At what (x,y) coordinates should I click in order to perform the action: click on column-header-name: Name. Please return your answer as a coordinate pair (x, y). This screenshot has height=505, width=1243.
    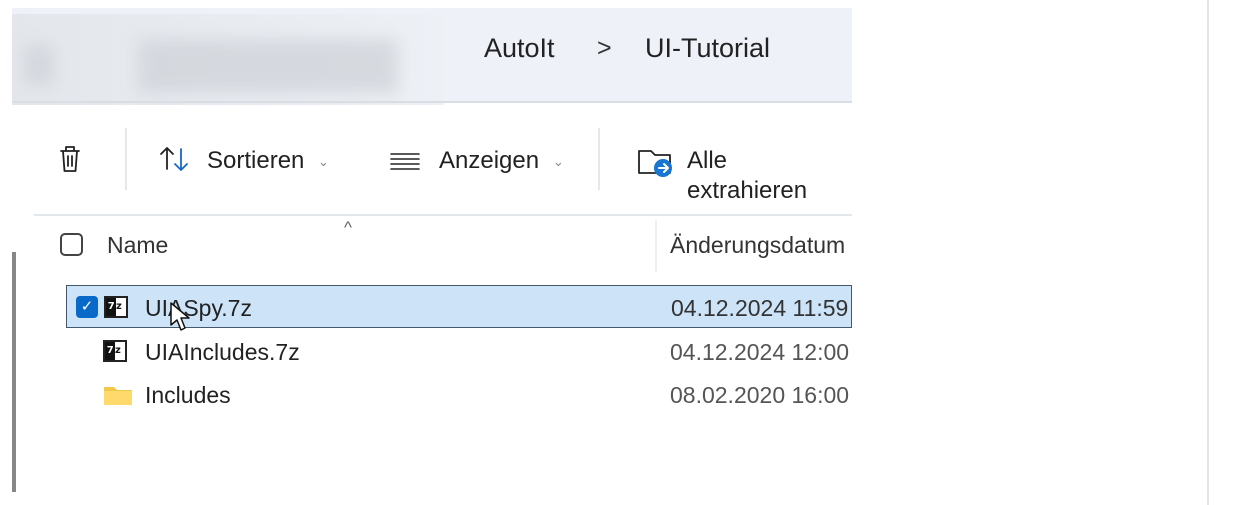
    Looking at the image, I should click on (137, 245).